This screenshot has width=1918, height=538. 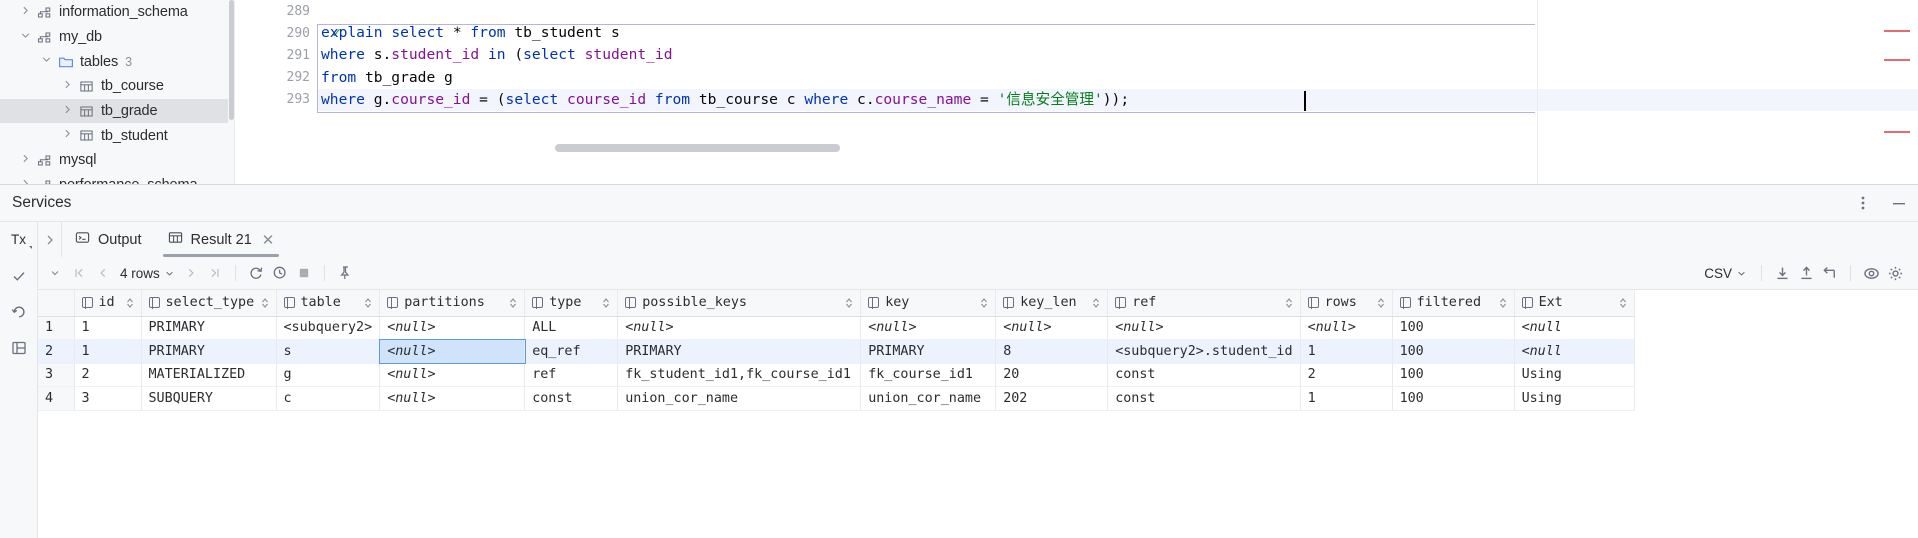 What do you see at coordinates (79, 273) in the screenshot?
I see `first-page-icon` at bounding box center [79, 273].